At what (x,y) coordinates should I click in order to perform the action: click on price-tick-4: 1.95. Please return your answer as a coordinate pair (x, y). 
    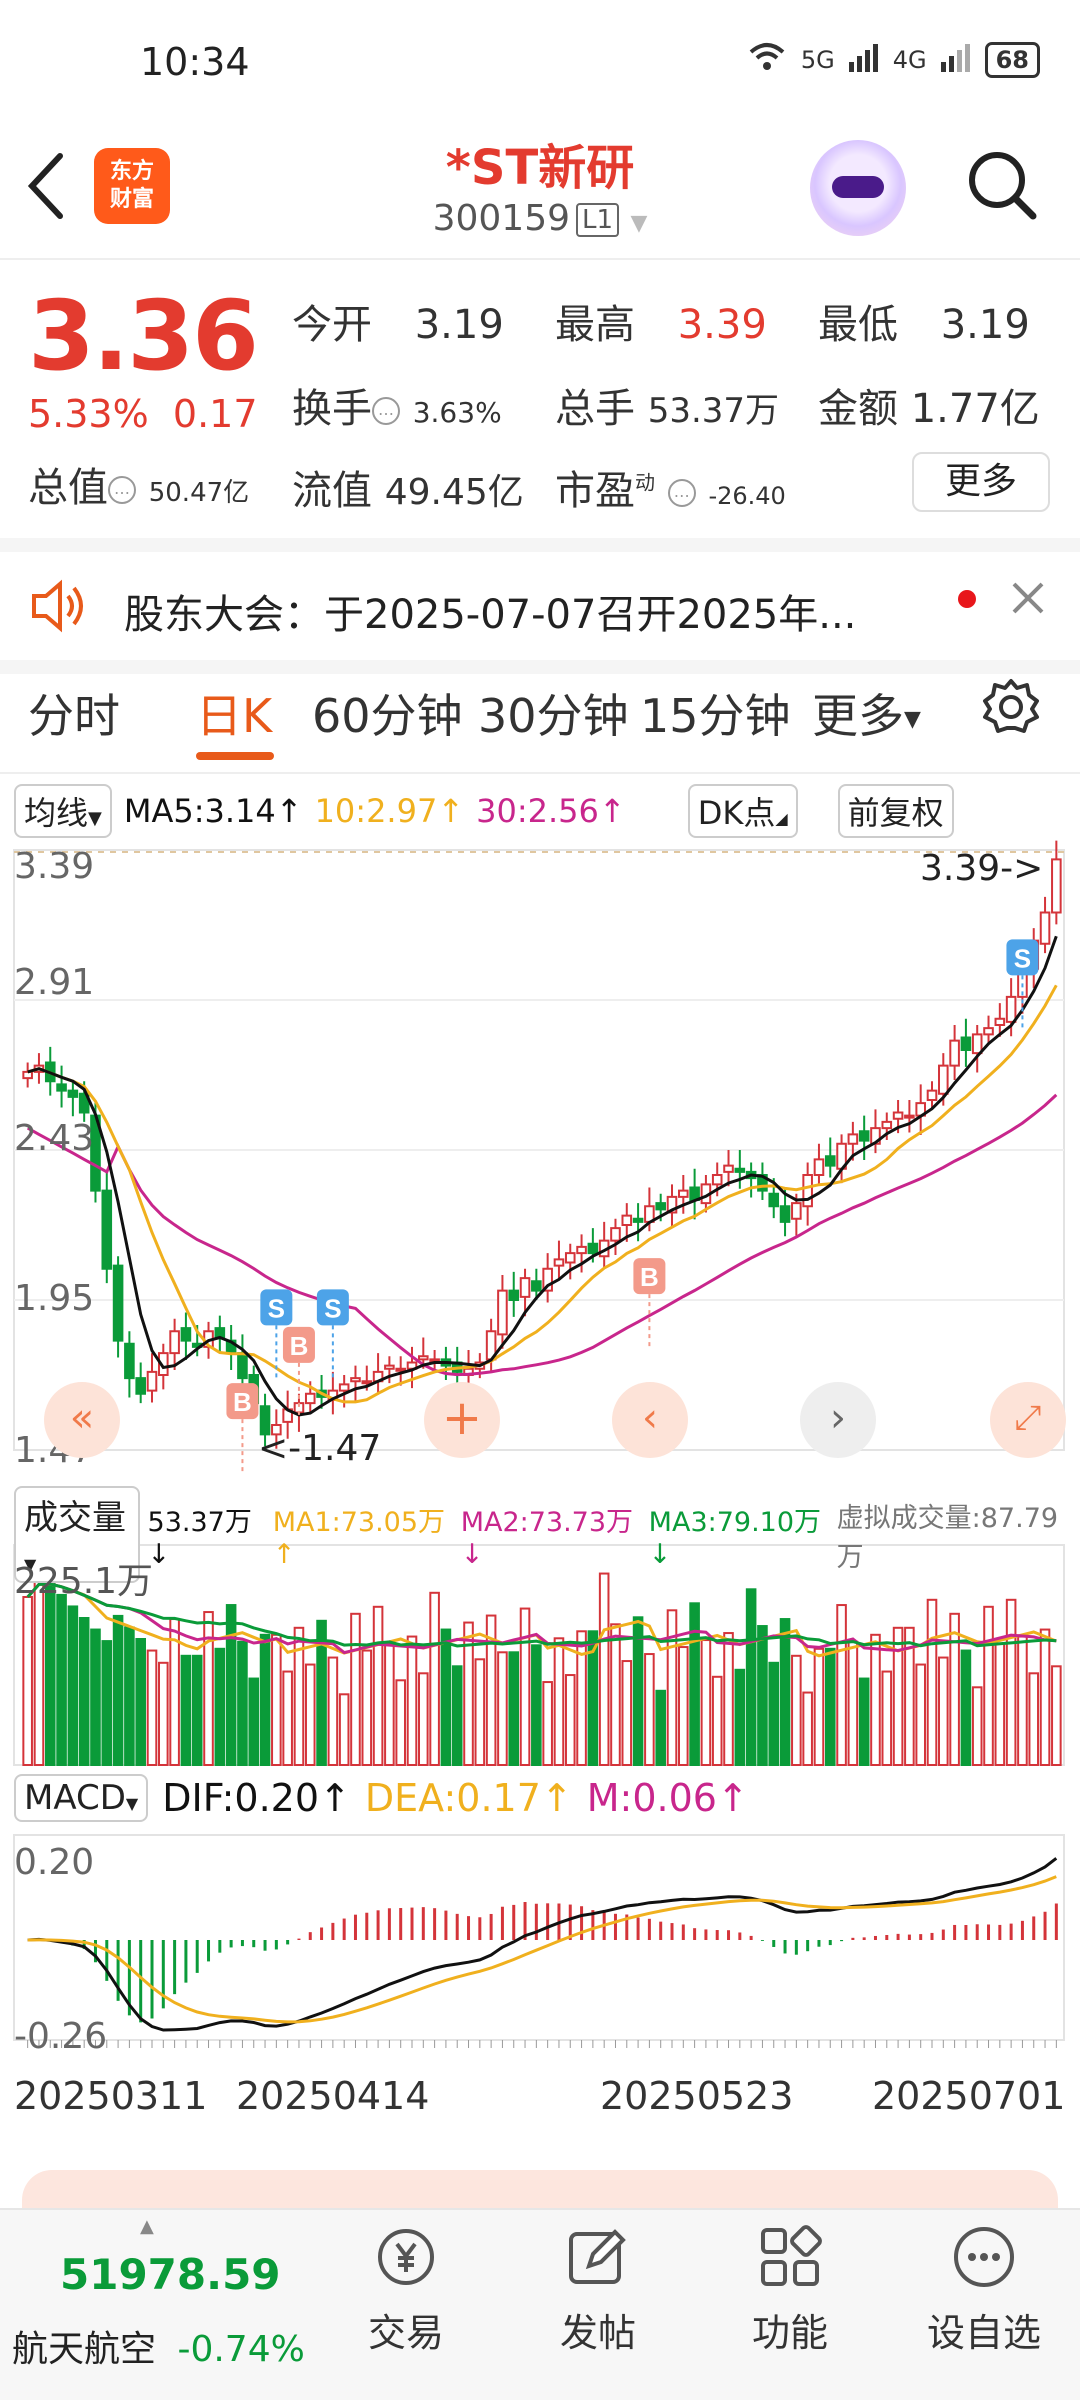
    Looking at the image, I should click on (54, 1298).